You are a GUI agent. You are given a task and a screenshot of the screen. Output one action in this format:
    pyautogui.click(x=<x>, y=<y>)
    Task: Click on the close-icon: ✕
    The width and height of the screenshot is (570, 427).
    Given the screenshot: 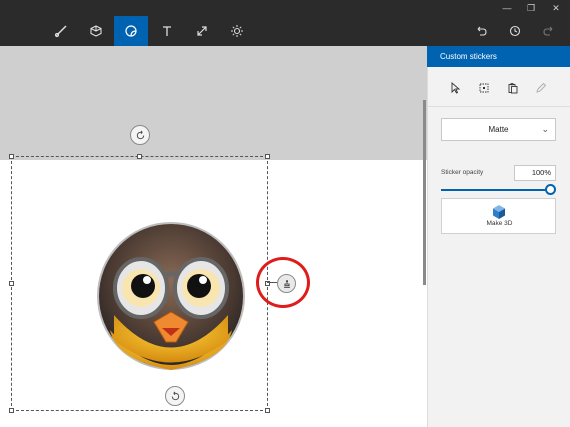 What is the action you would take?
    pyautogui.click(x=556, y=8)
    